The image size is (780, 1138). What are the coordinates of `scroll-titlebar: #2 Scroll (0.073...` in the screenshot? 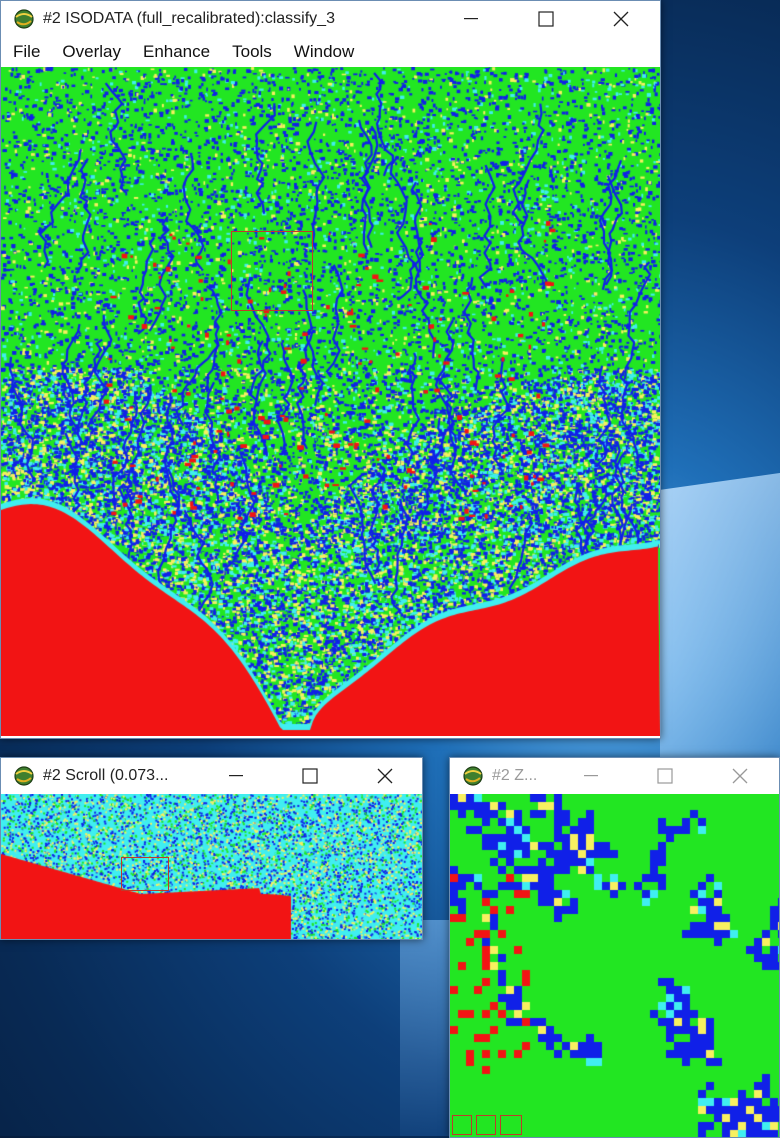 It's located at (211, 776).